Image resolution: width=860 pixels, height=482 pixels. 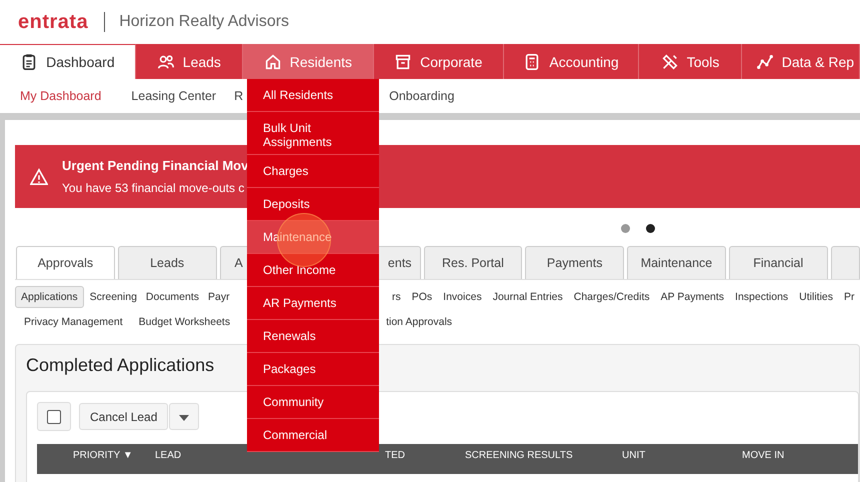 I want to click on tab: Payments, so click(x=574, y=262).